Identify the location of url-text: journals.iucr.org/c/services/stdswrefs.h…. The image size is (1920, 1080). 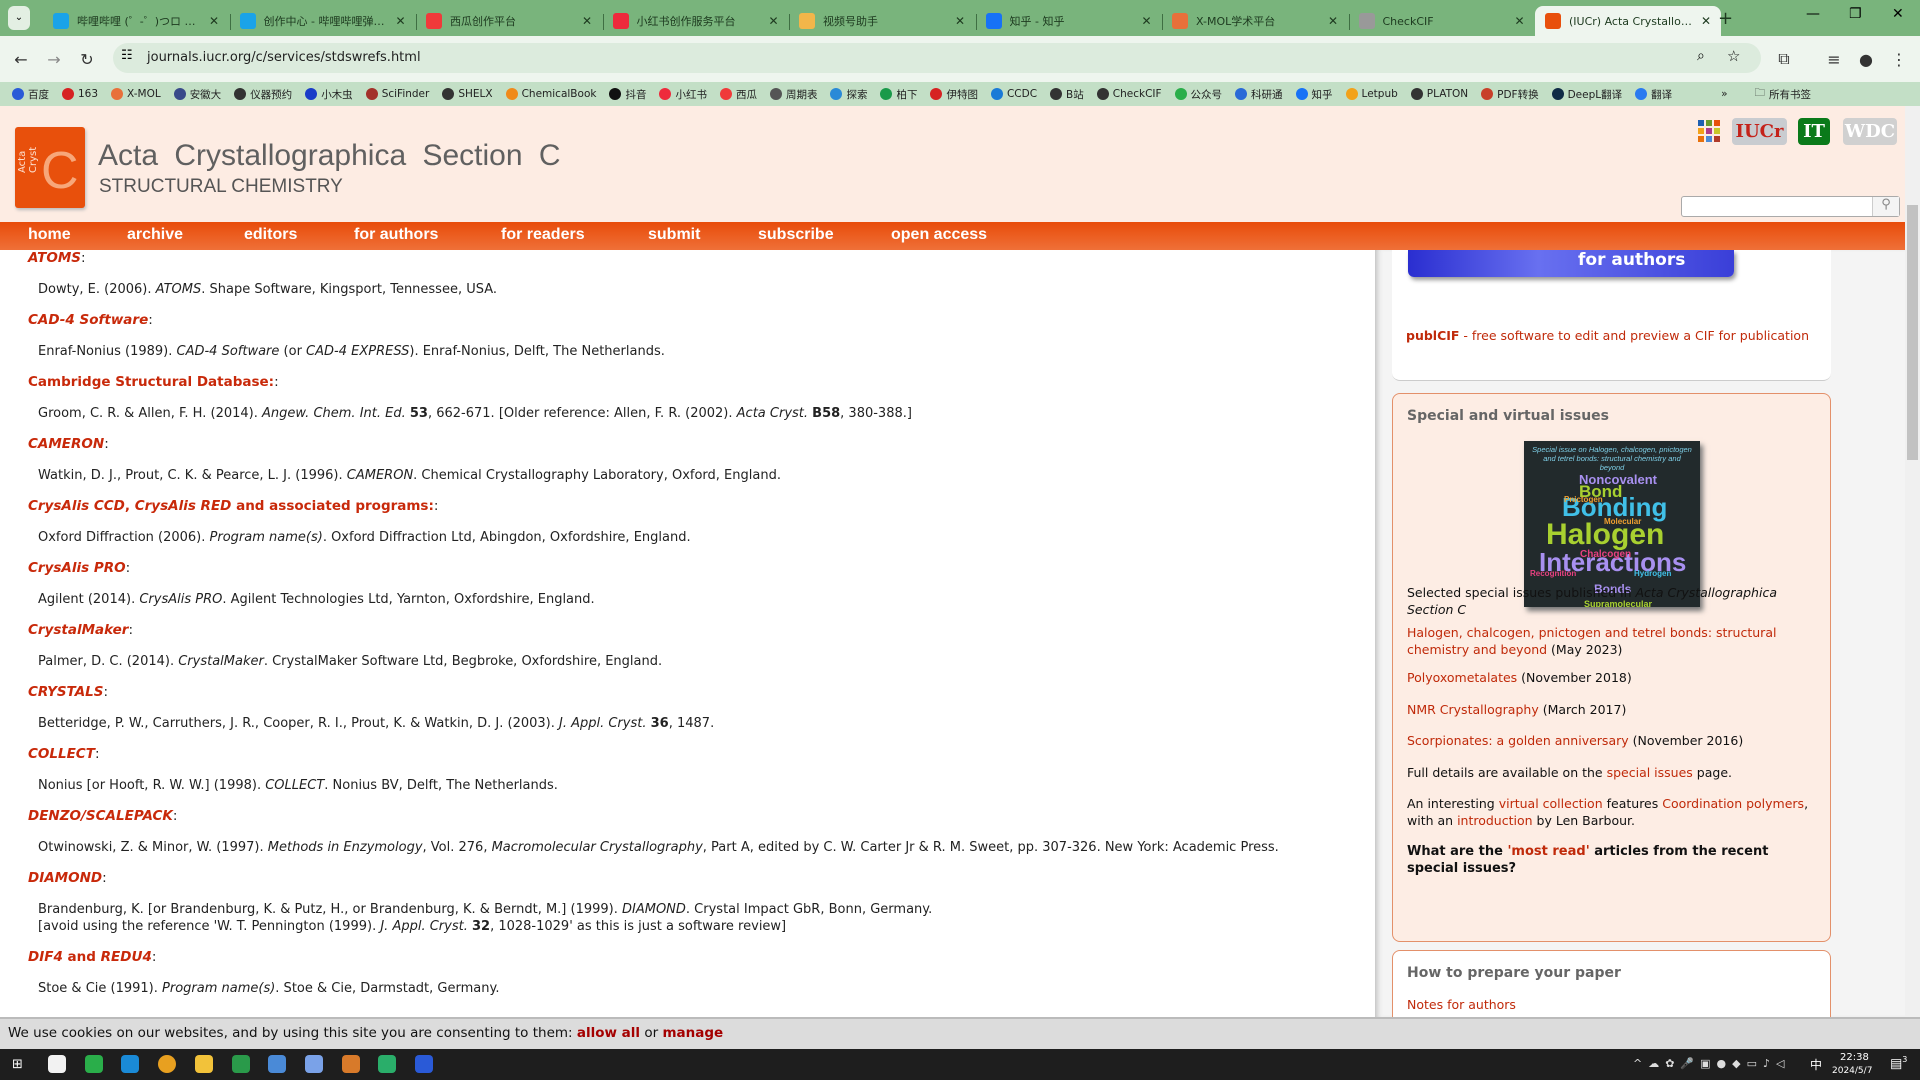
(284, 57).